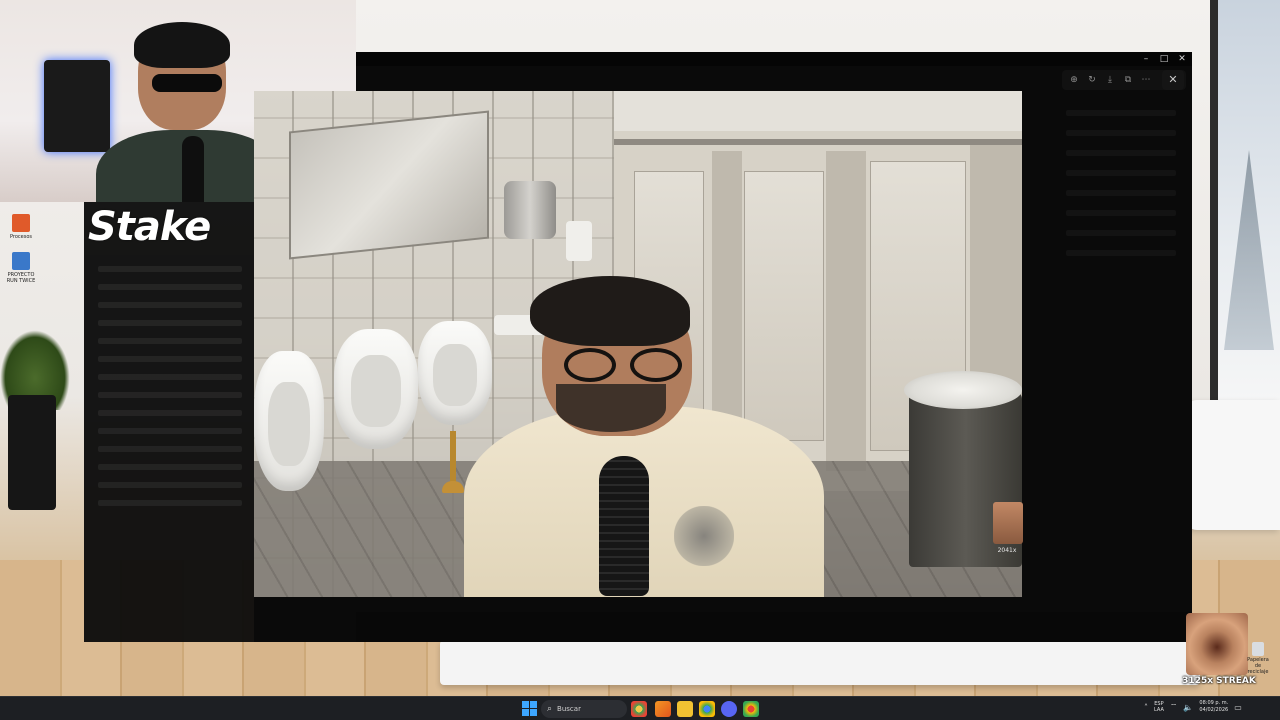 The height and width of the screenshot is (720, 1280). I want to click on search-icon: ⌕, so click(550, 709).